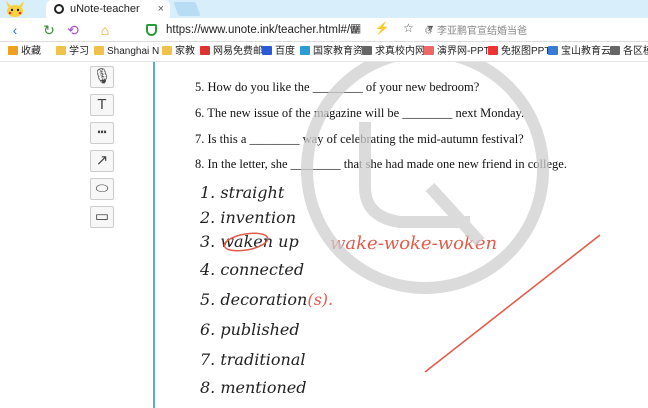 The image size is (648, 408). I want to click on bookmark-item: 国家教育资, so click(331, 52).